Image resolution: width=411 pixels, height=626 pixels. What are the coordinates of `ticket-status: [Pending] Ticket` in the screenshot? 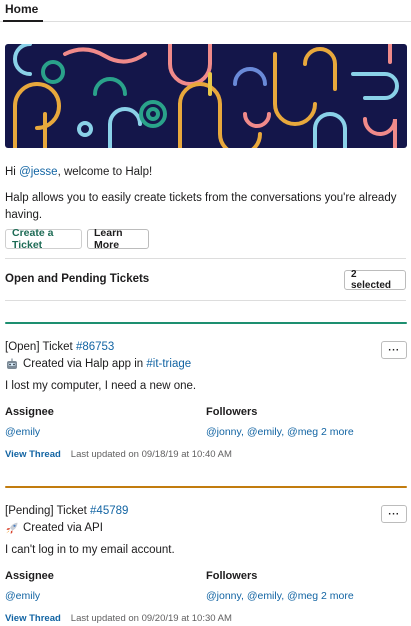 It's located at (48, 511).